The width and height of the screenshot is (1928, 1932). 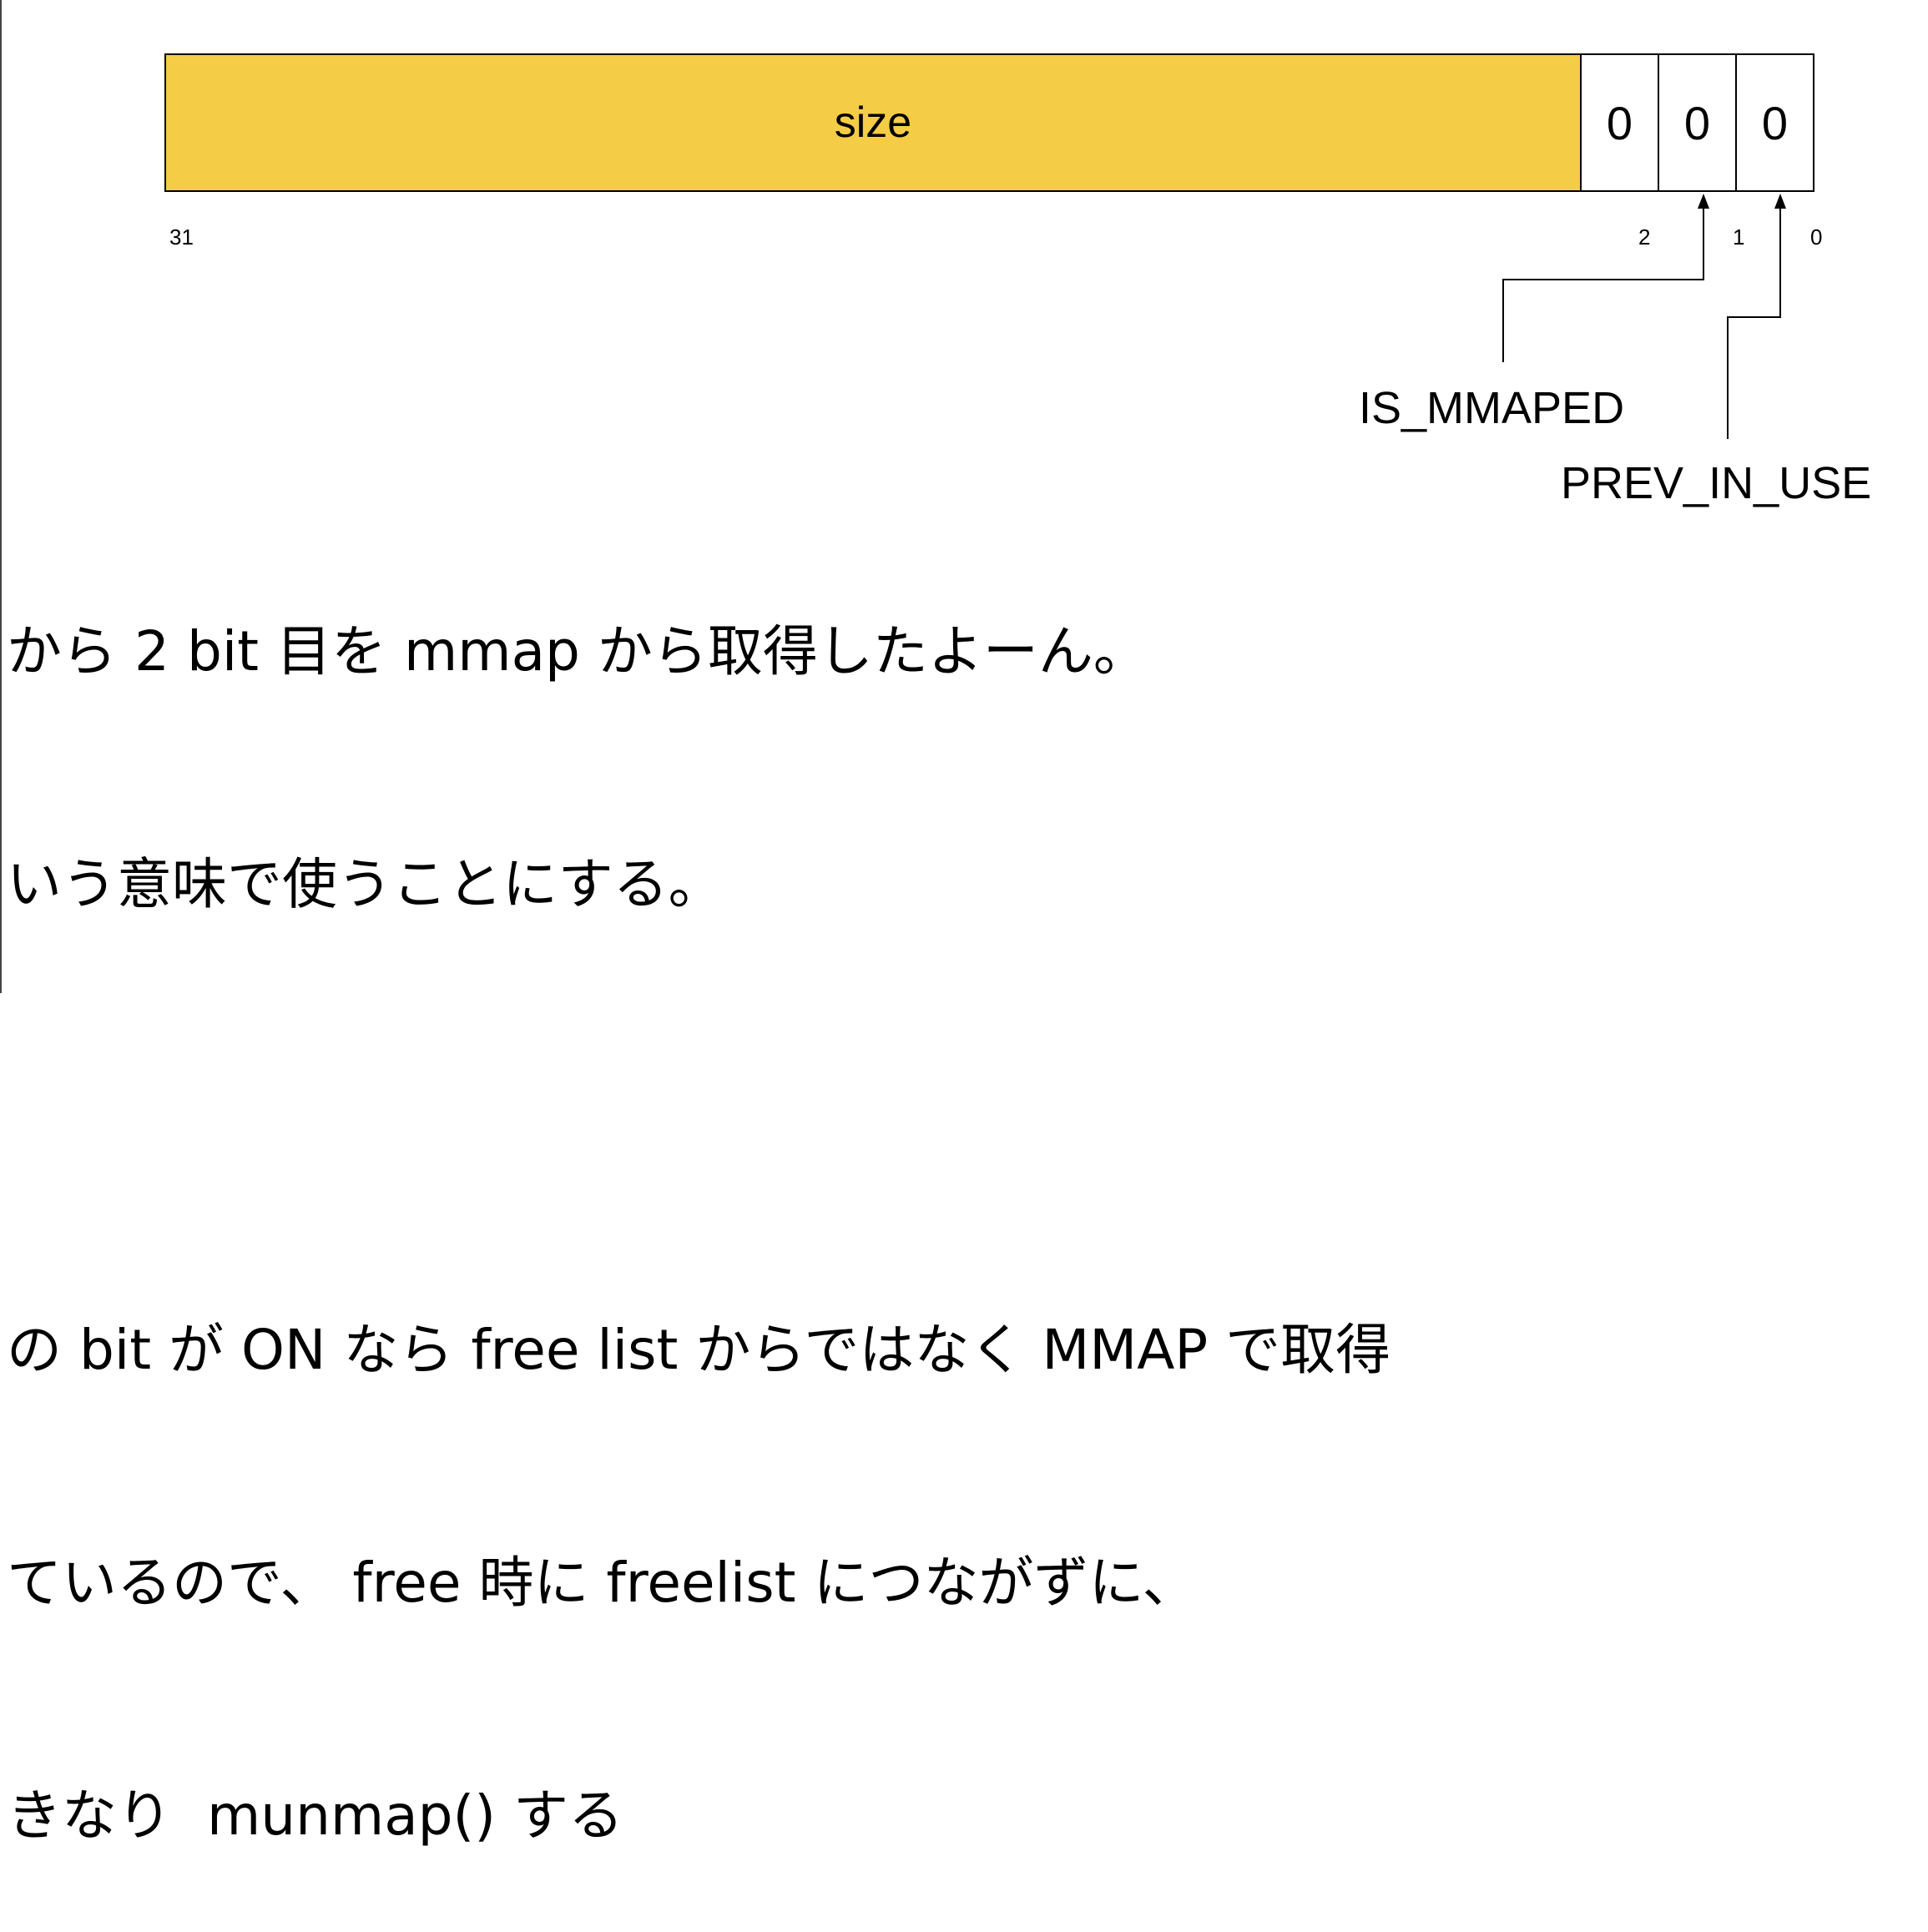 I want to click on is-mmaped-arrowhead, so click(x=1703, y=202).